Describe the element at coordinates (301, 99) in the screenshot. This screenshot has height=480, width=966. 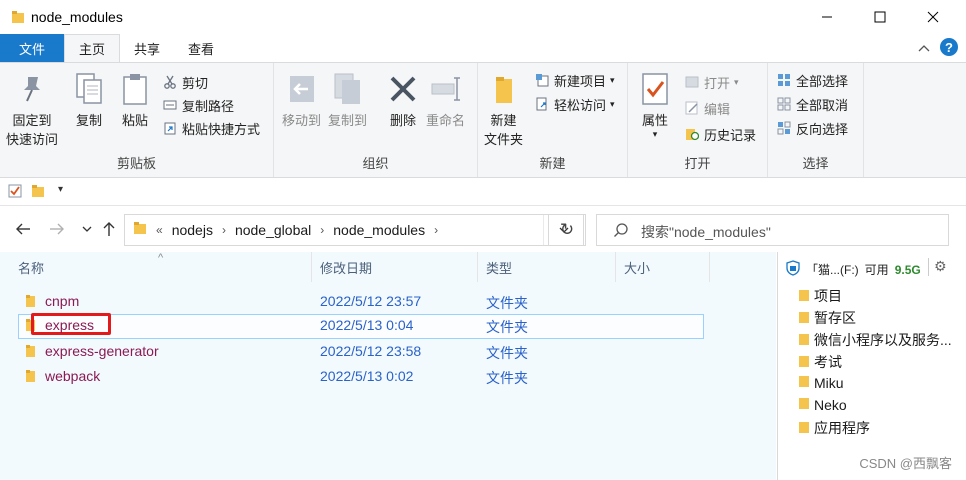
I see `move-to-button: 移动到` at that location.